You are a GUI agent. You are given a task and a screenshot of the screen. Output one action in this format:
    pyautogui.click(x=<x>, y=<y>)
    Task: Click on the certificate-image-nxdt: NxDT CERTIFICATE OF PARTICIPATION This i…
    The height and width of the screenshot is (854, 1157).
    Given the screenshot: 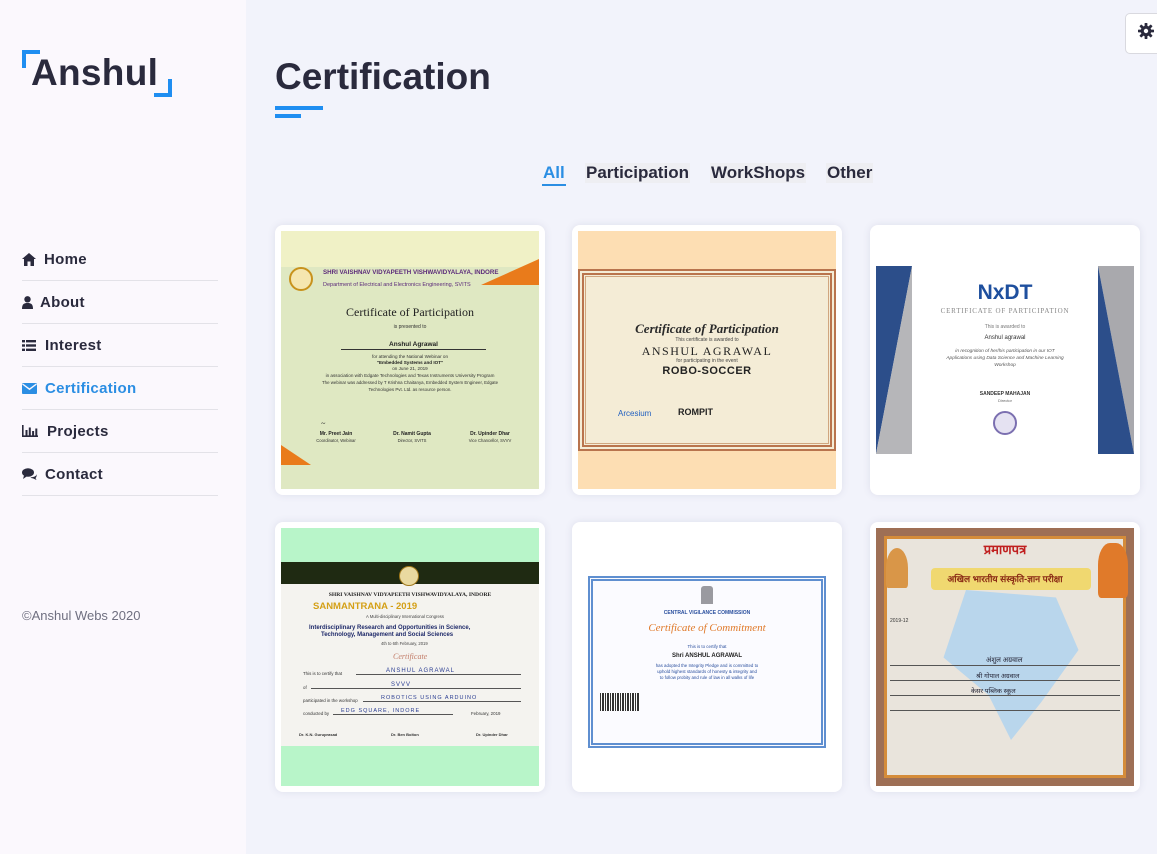 What is the action you would take?
    pyautogui.click(x=1005, y=360)
    